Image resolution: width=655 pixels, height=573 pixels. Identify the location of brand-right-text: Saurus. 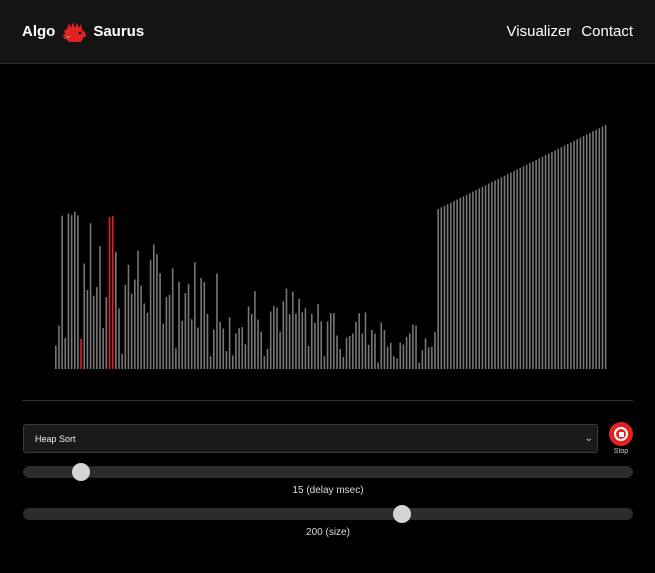
(119, 31).